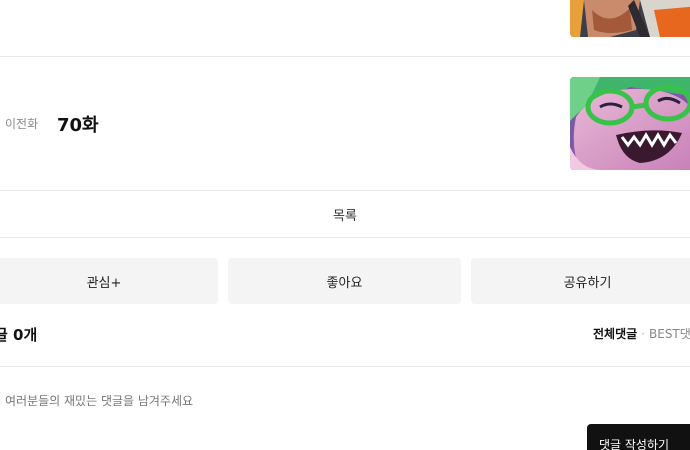 This screenshot has height=450, width=690. Describe the element at coordinates (638, 437) in the screenshot. I see `write-comment-button: 댓글 작성하기` at that location.